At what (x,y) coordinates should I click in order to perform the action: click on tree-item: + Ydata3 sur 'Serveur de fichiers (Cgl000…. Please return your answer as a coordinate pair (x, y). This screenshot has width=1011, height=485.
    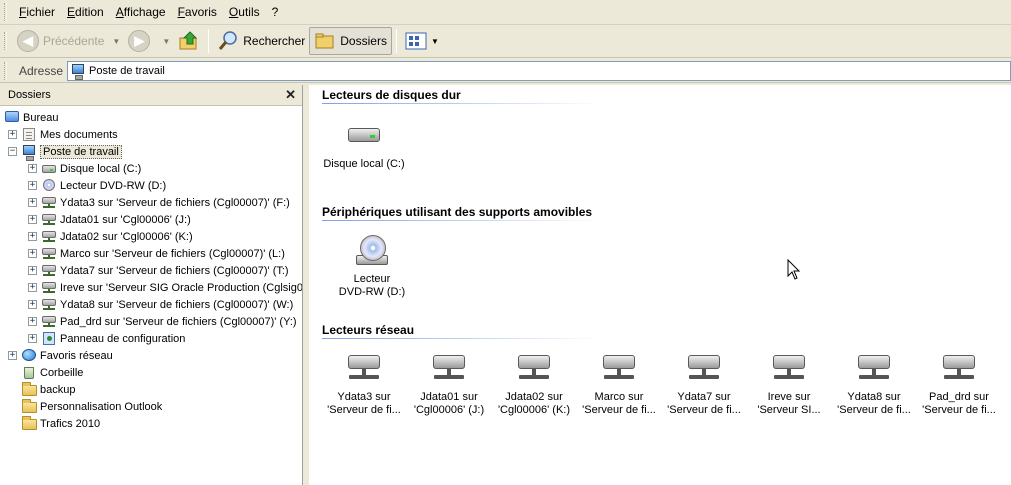
    Looking at the image, I should click on (151, 202).